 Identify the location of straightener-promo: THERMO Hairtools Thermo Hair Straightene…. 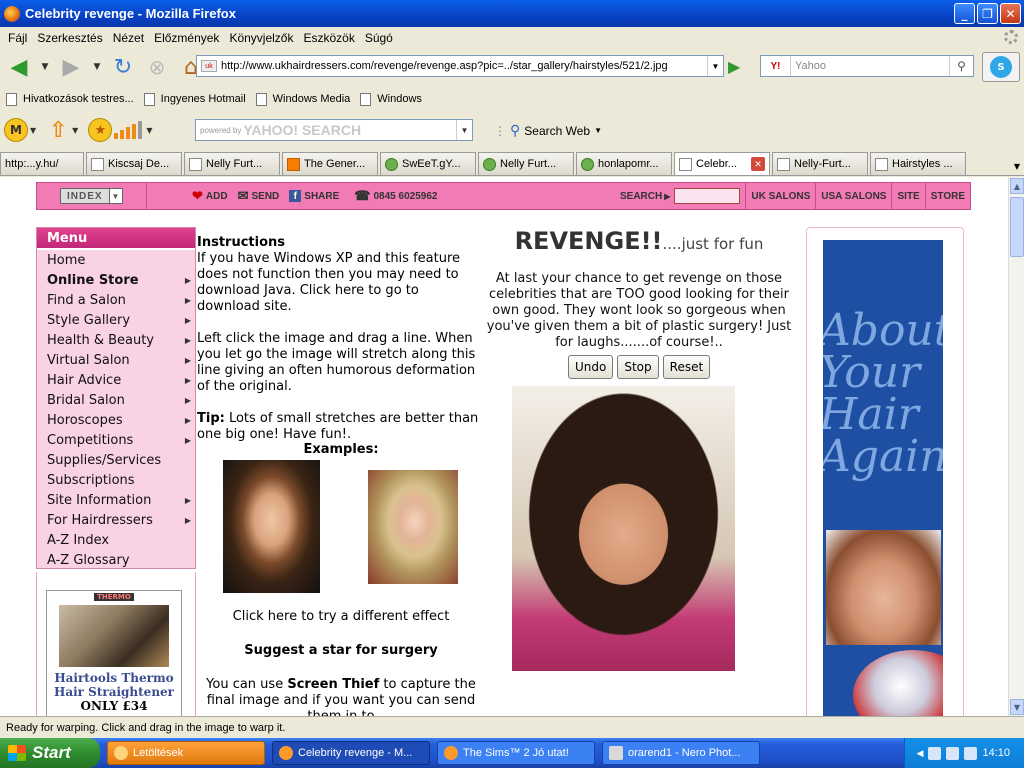
(114, 653).